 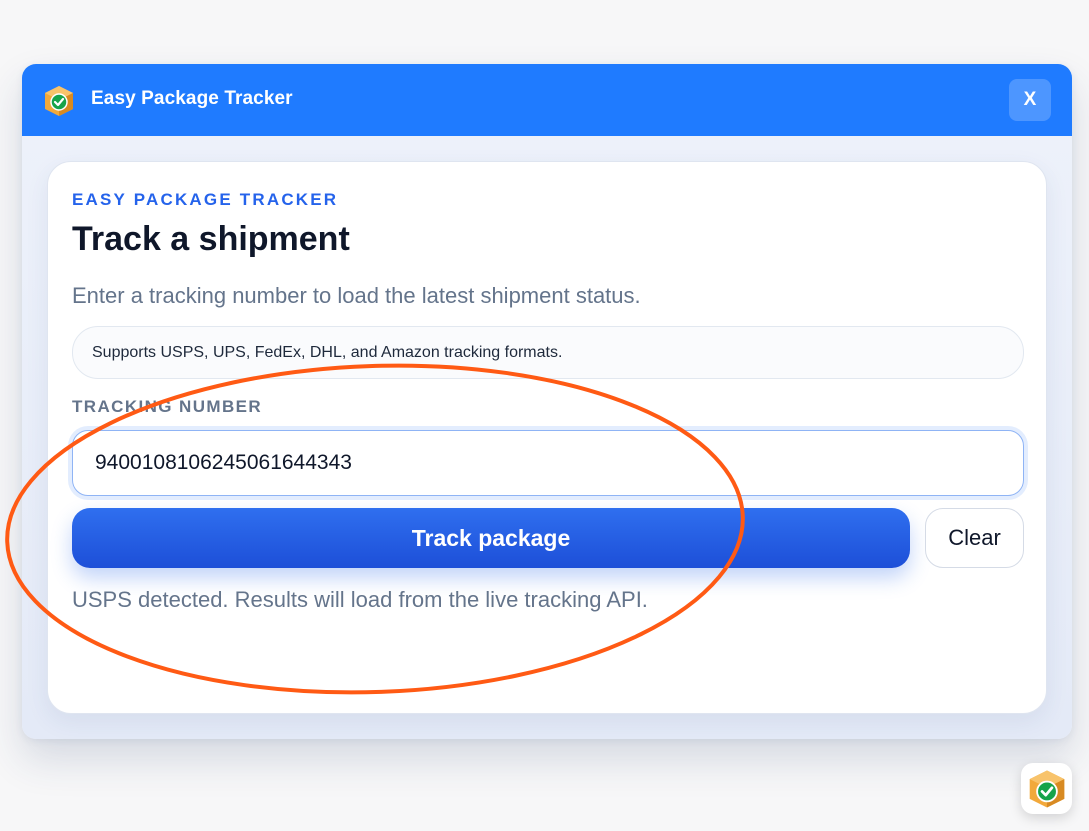 I want to click on window-title: Easy Package Tracker, so click(x=192, y=98).